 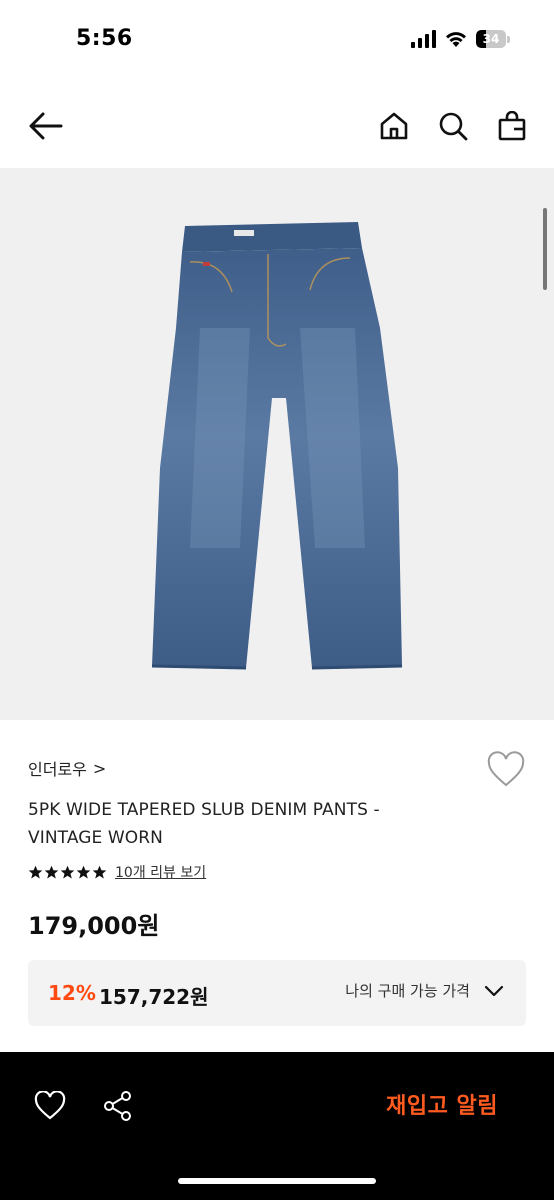 I want to click on cart-button, so click(x=512, y=126).